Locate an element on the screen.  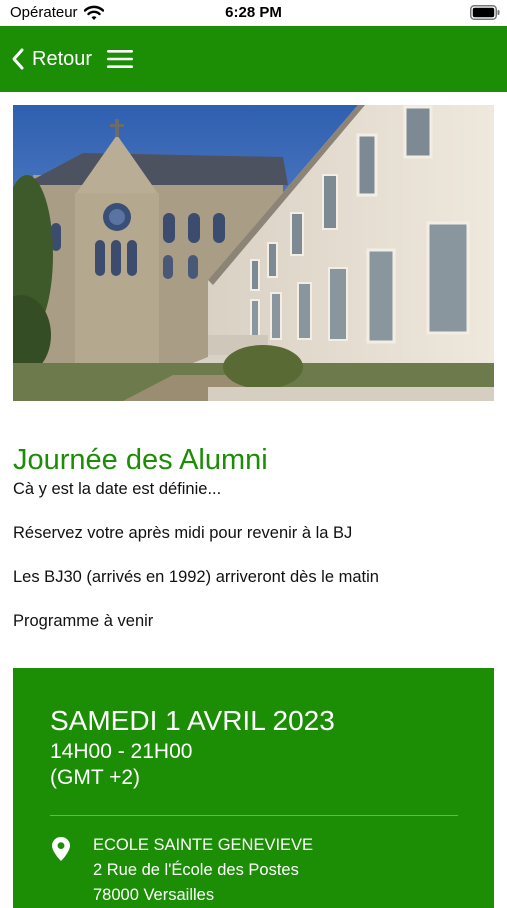
back-button-label: Retour is located at coordinates (62, 58).